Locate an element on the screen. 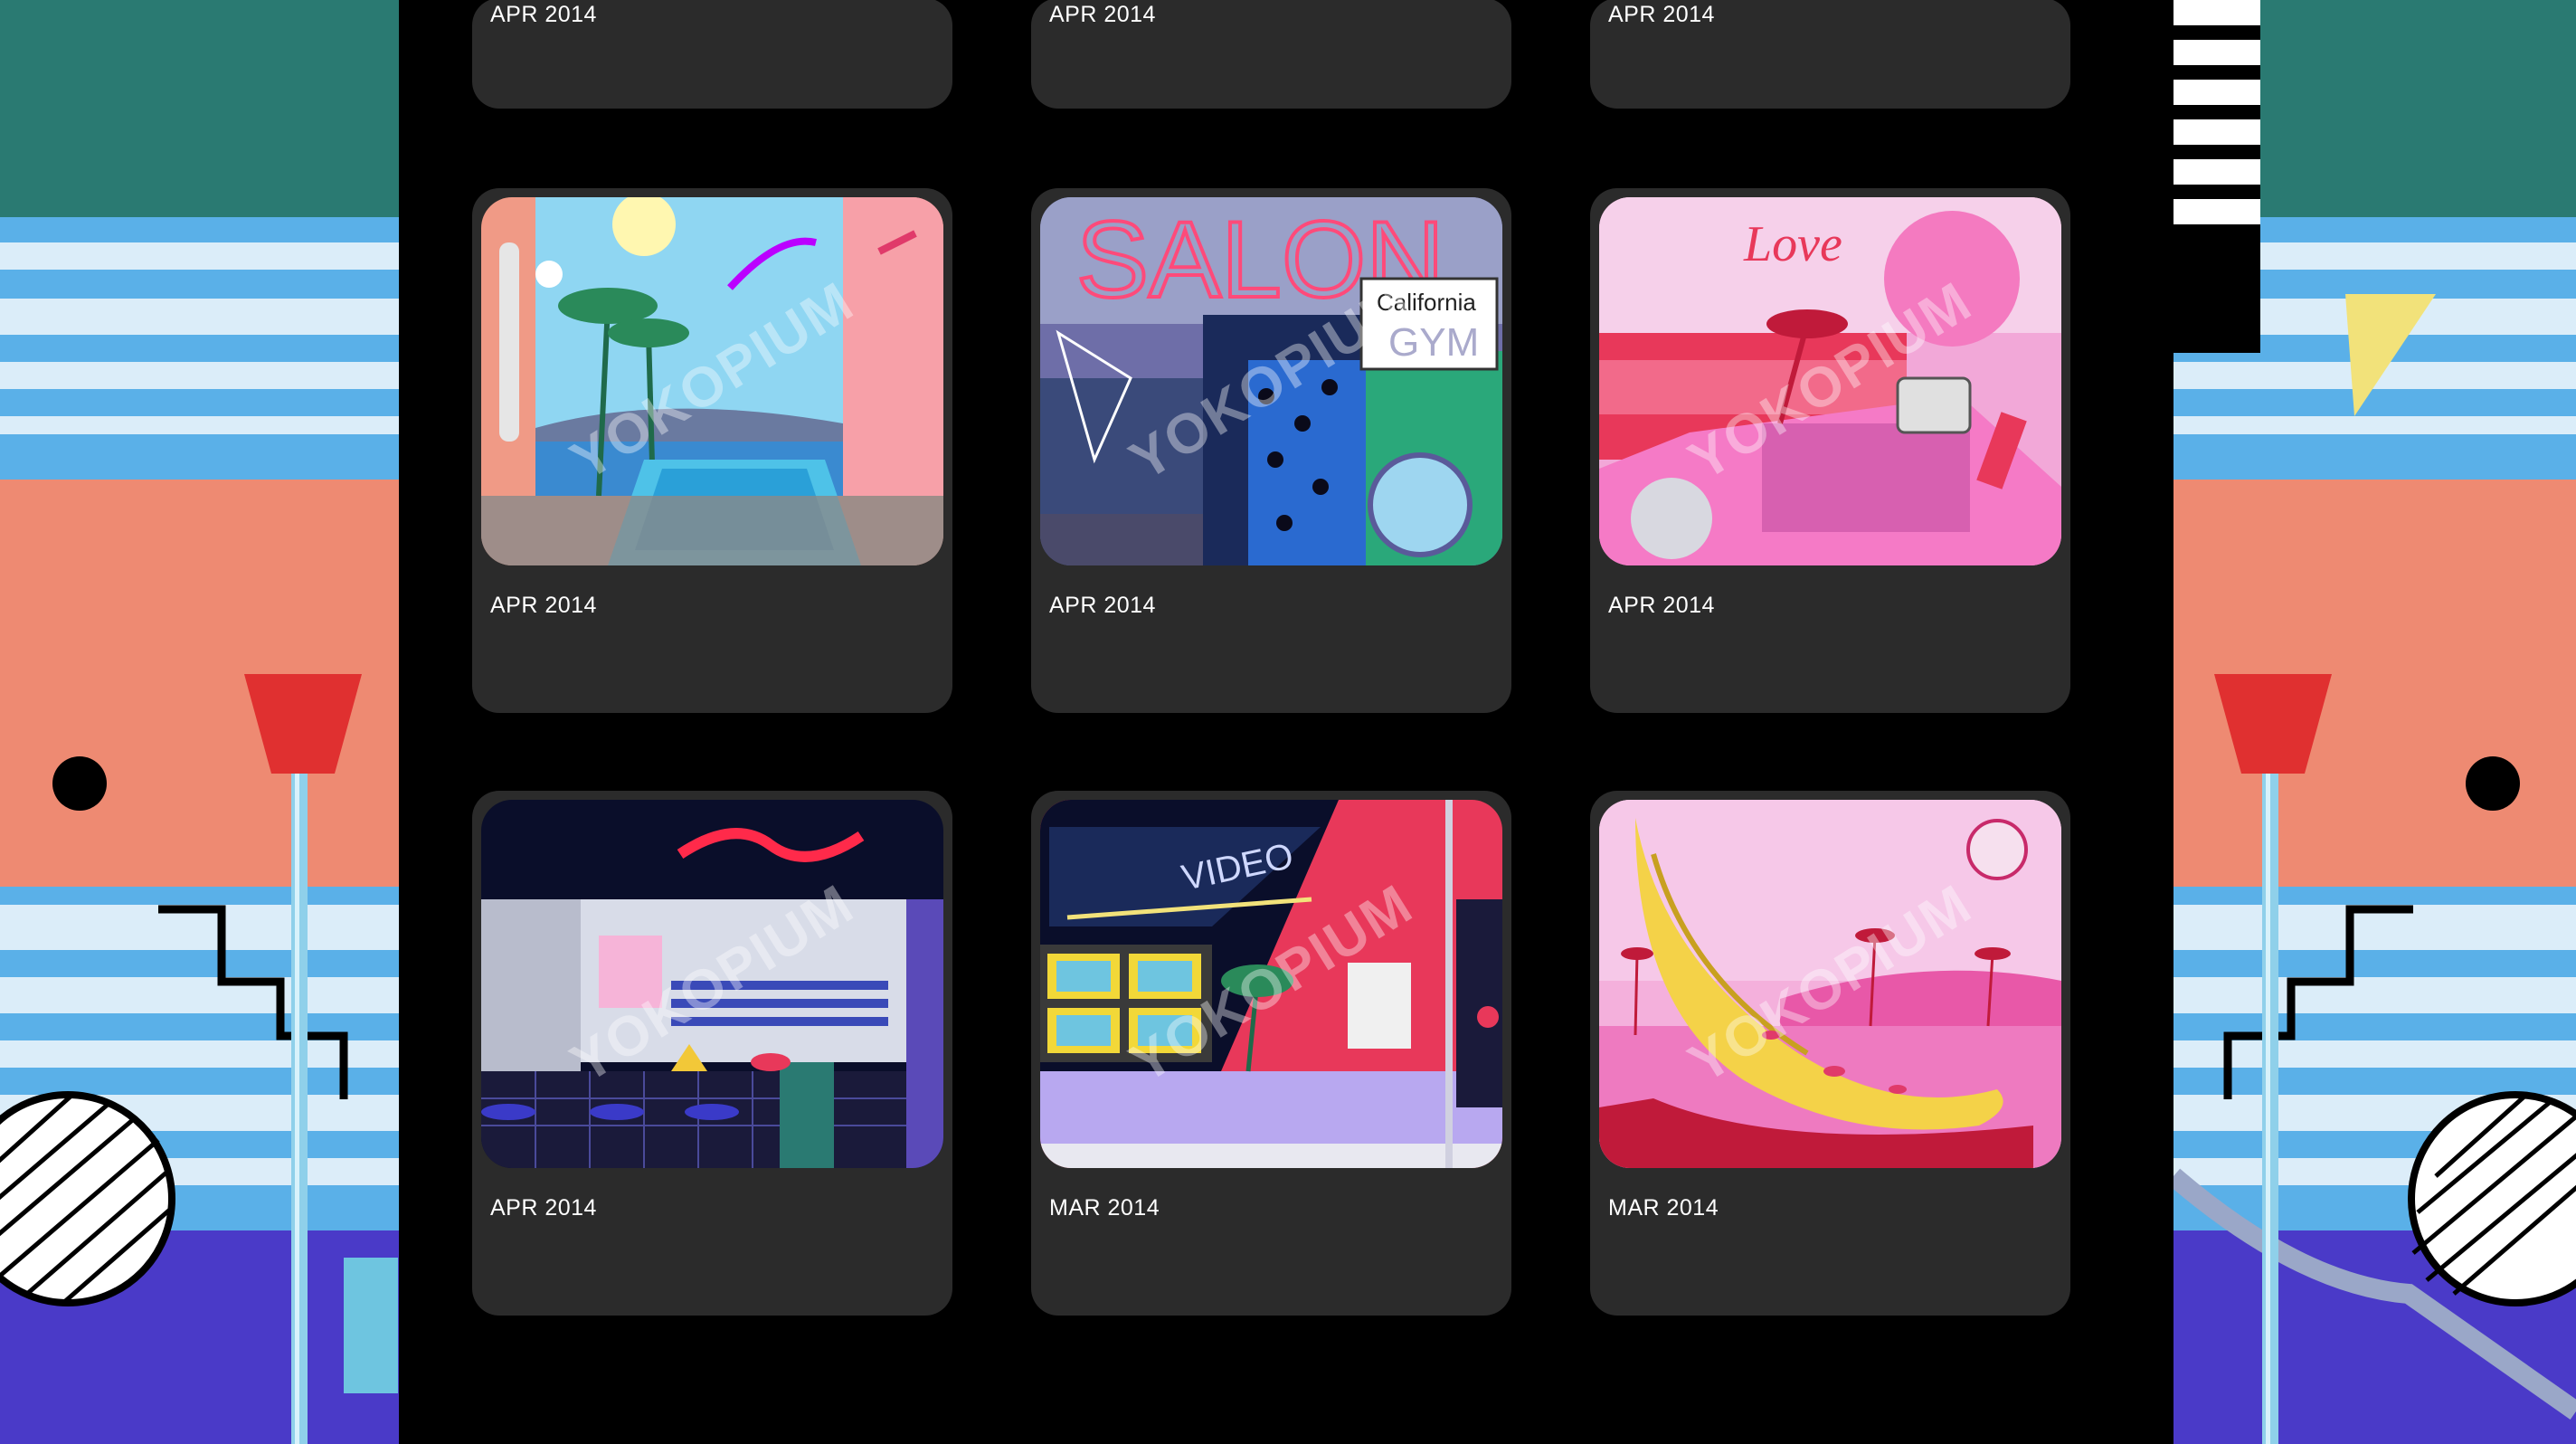 The height and width of the screenshot is (1444, 2576). svg-text: GYM is located at coordinates (1434, 343).